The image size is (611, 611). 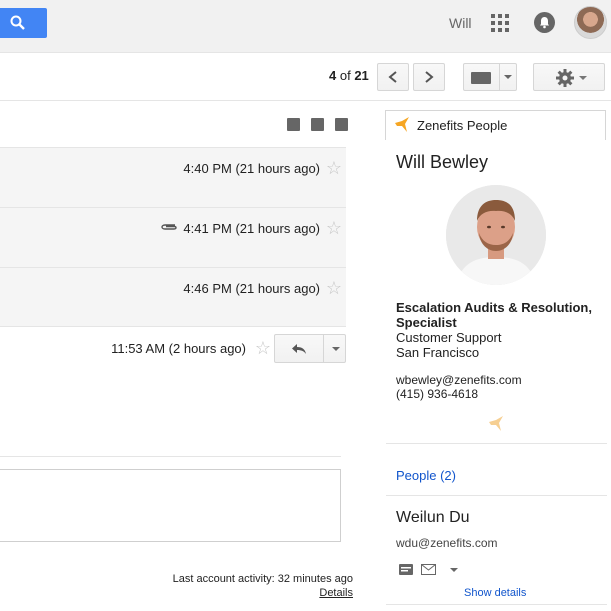 I want to click on thread-toolbar: 4 of 21, so click(x=305, y=77).